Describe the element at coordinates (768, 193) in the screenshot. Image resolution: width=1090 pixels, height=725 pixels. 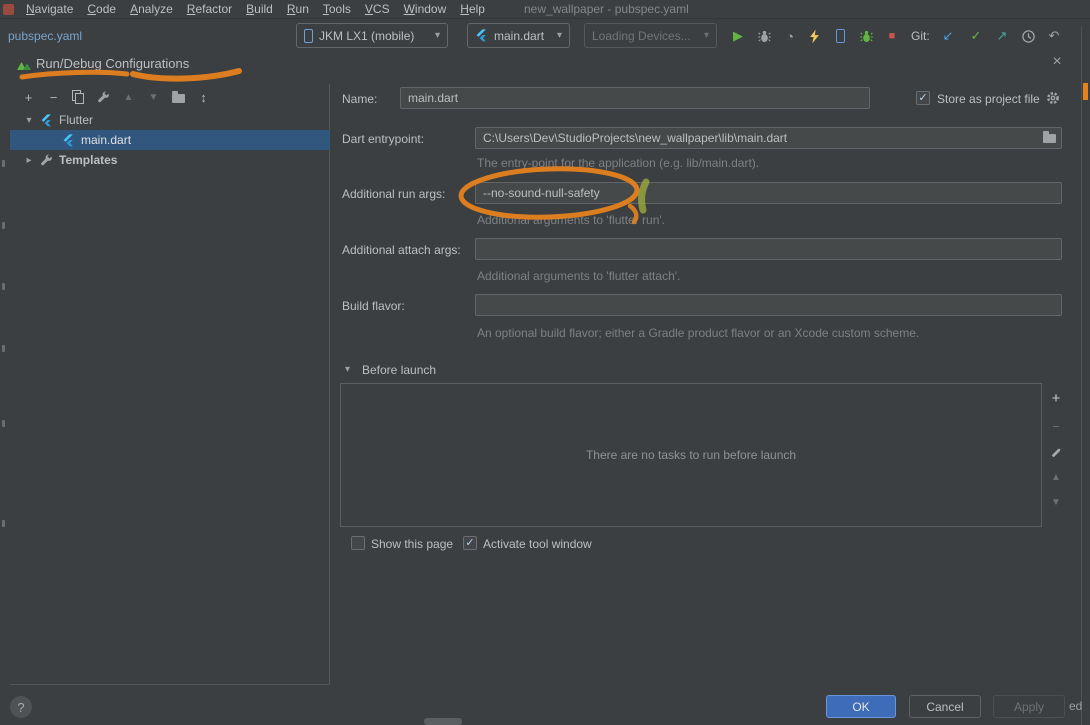
I see `run-args-input` at that location.